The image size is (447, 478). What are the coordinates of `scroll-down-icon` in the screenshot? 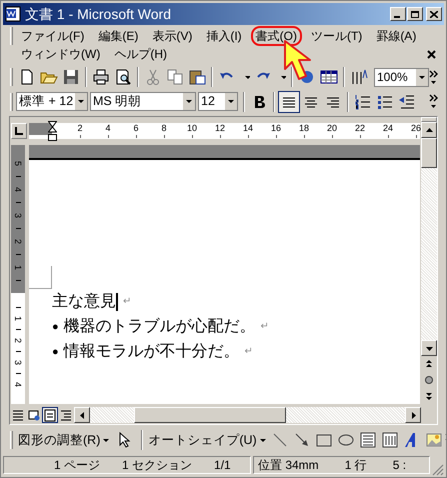 It's located at (429, 348).